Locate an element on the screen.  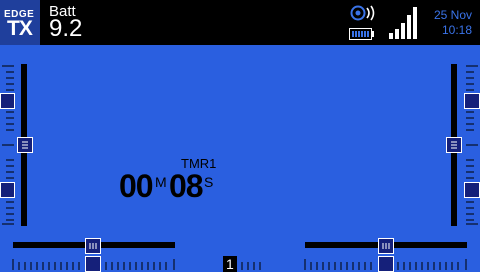
edgetx-logo: EDGE TX is located at coordinates (20, 22).